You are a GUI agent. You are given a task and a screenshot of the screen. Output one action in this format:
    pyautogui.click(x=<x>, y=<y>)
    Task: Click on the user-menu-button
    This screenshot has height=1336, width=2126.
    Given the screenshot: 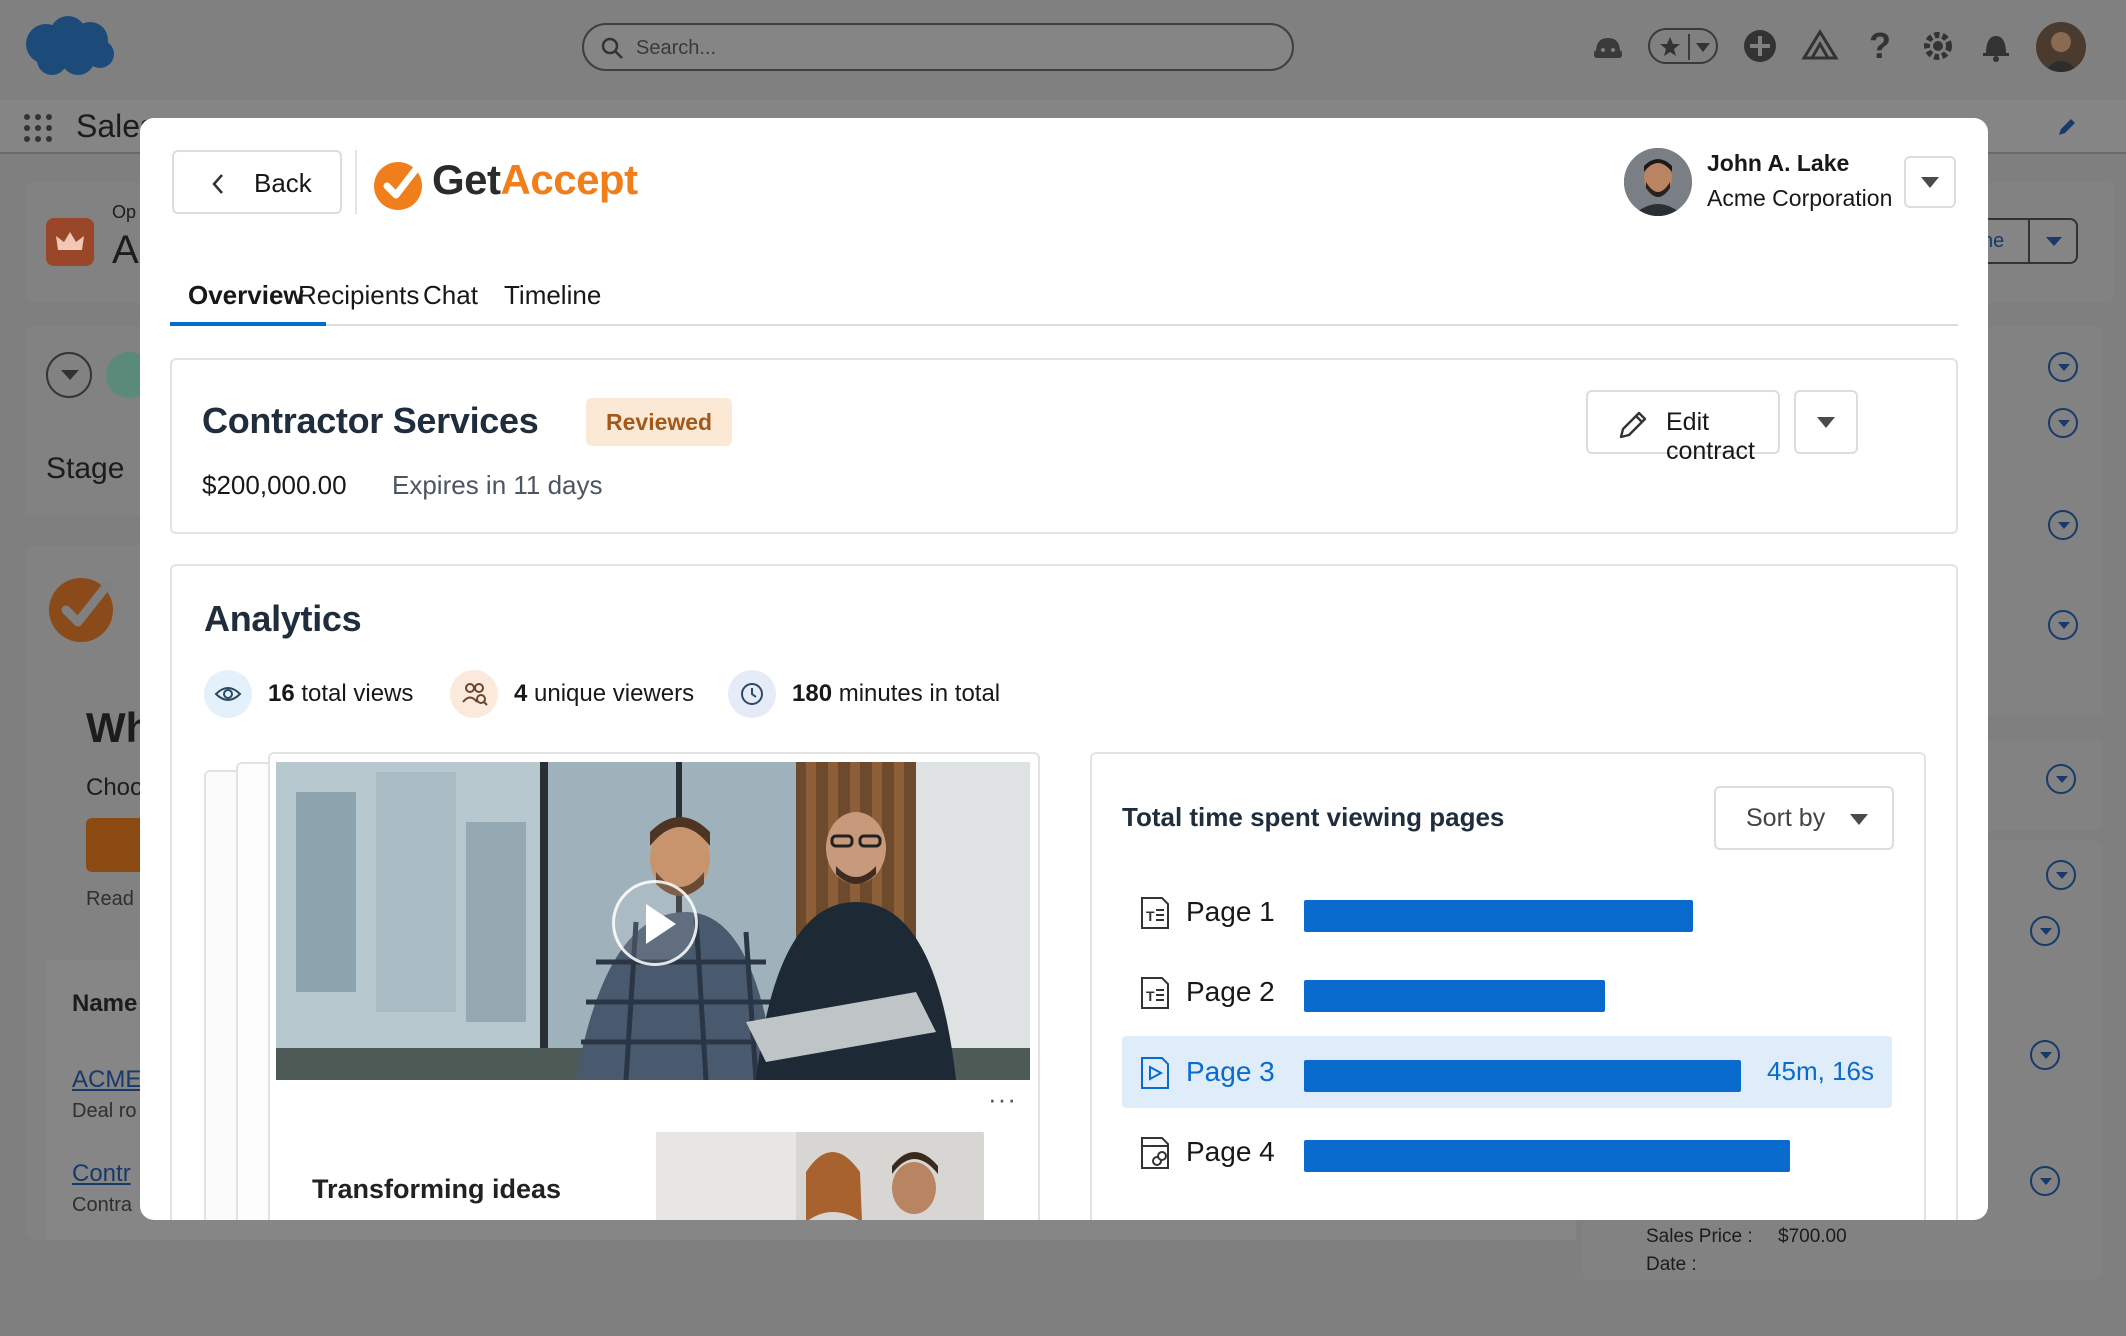 What is the action you would take?
    pyautogui.click(x=1930, y=182)
    